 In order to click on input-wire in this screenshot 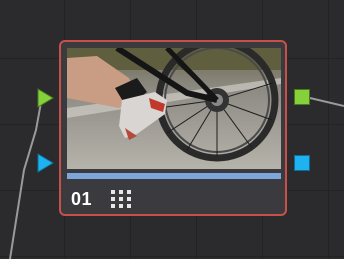, I will do `click(26, 177)`.